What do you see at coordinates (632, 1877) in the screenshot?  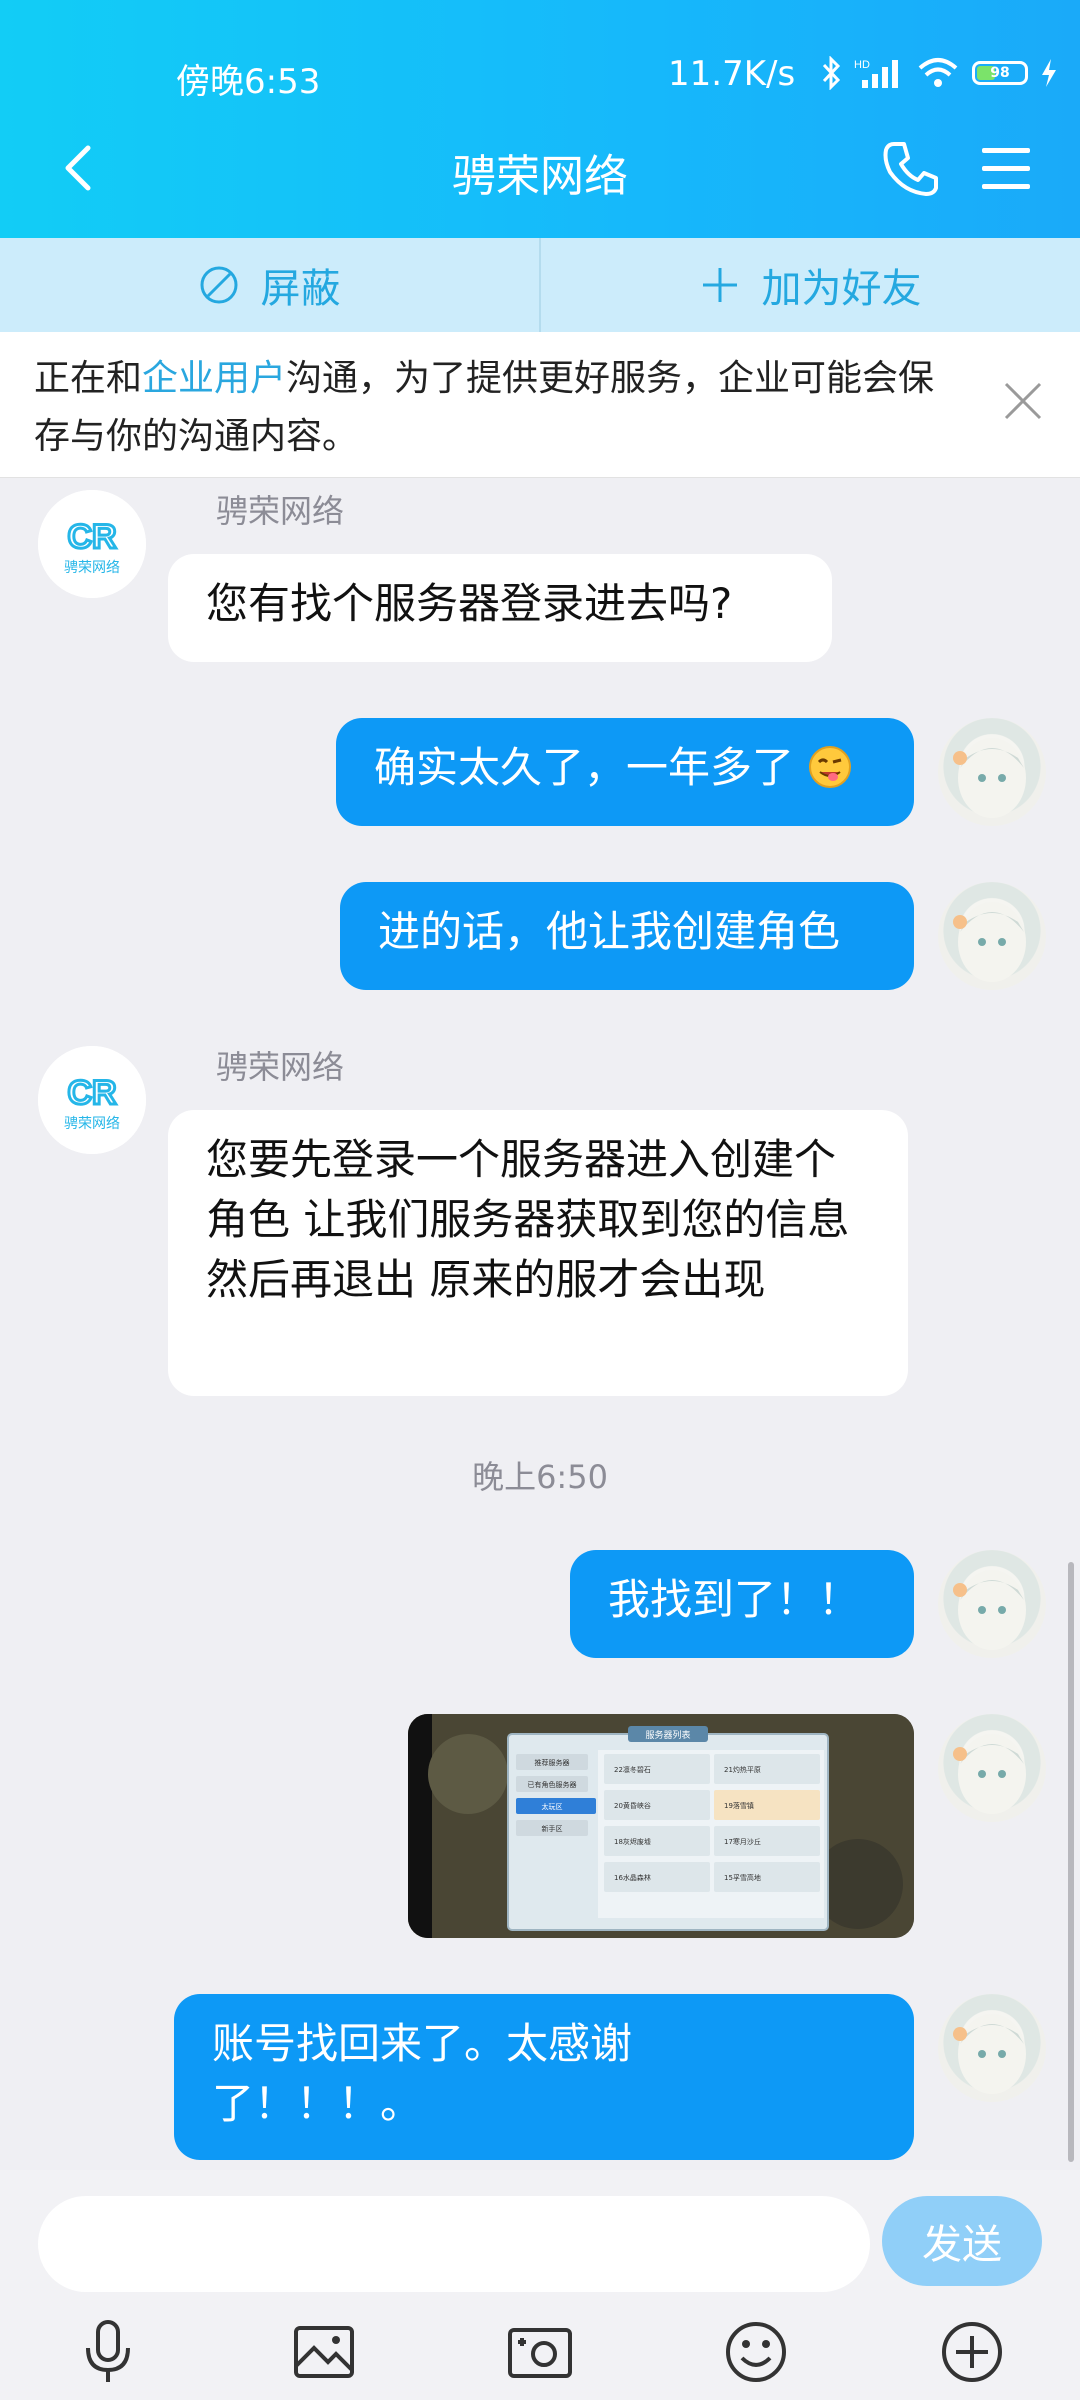 I see `image-server: 16水晶森林` at bounding box center [632, 1877].